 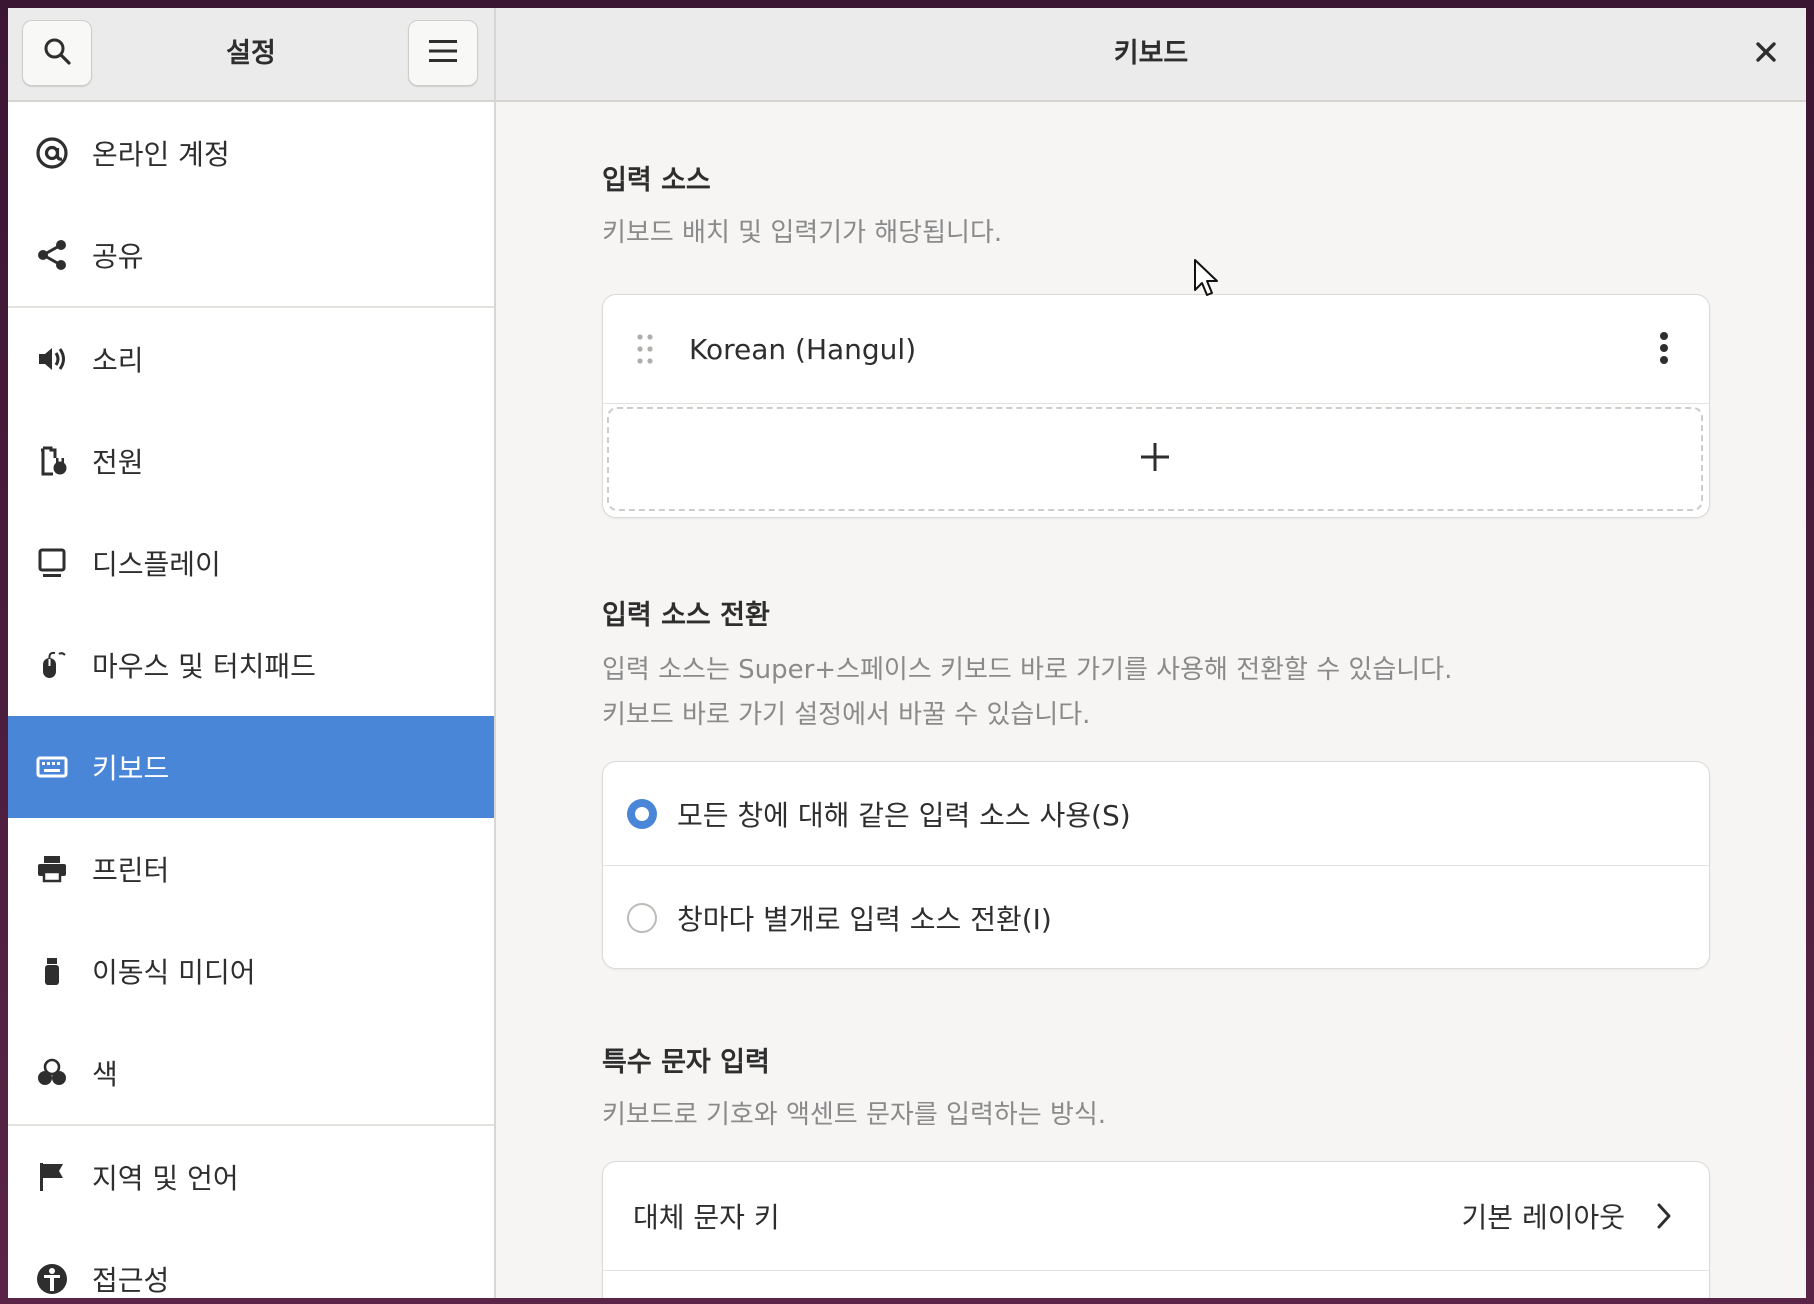 I want to click on search-icon, so click(x=57, y=53).